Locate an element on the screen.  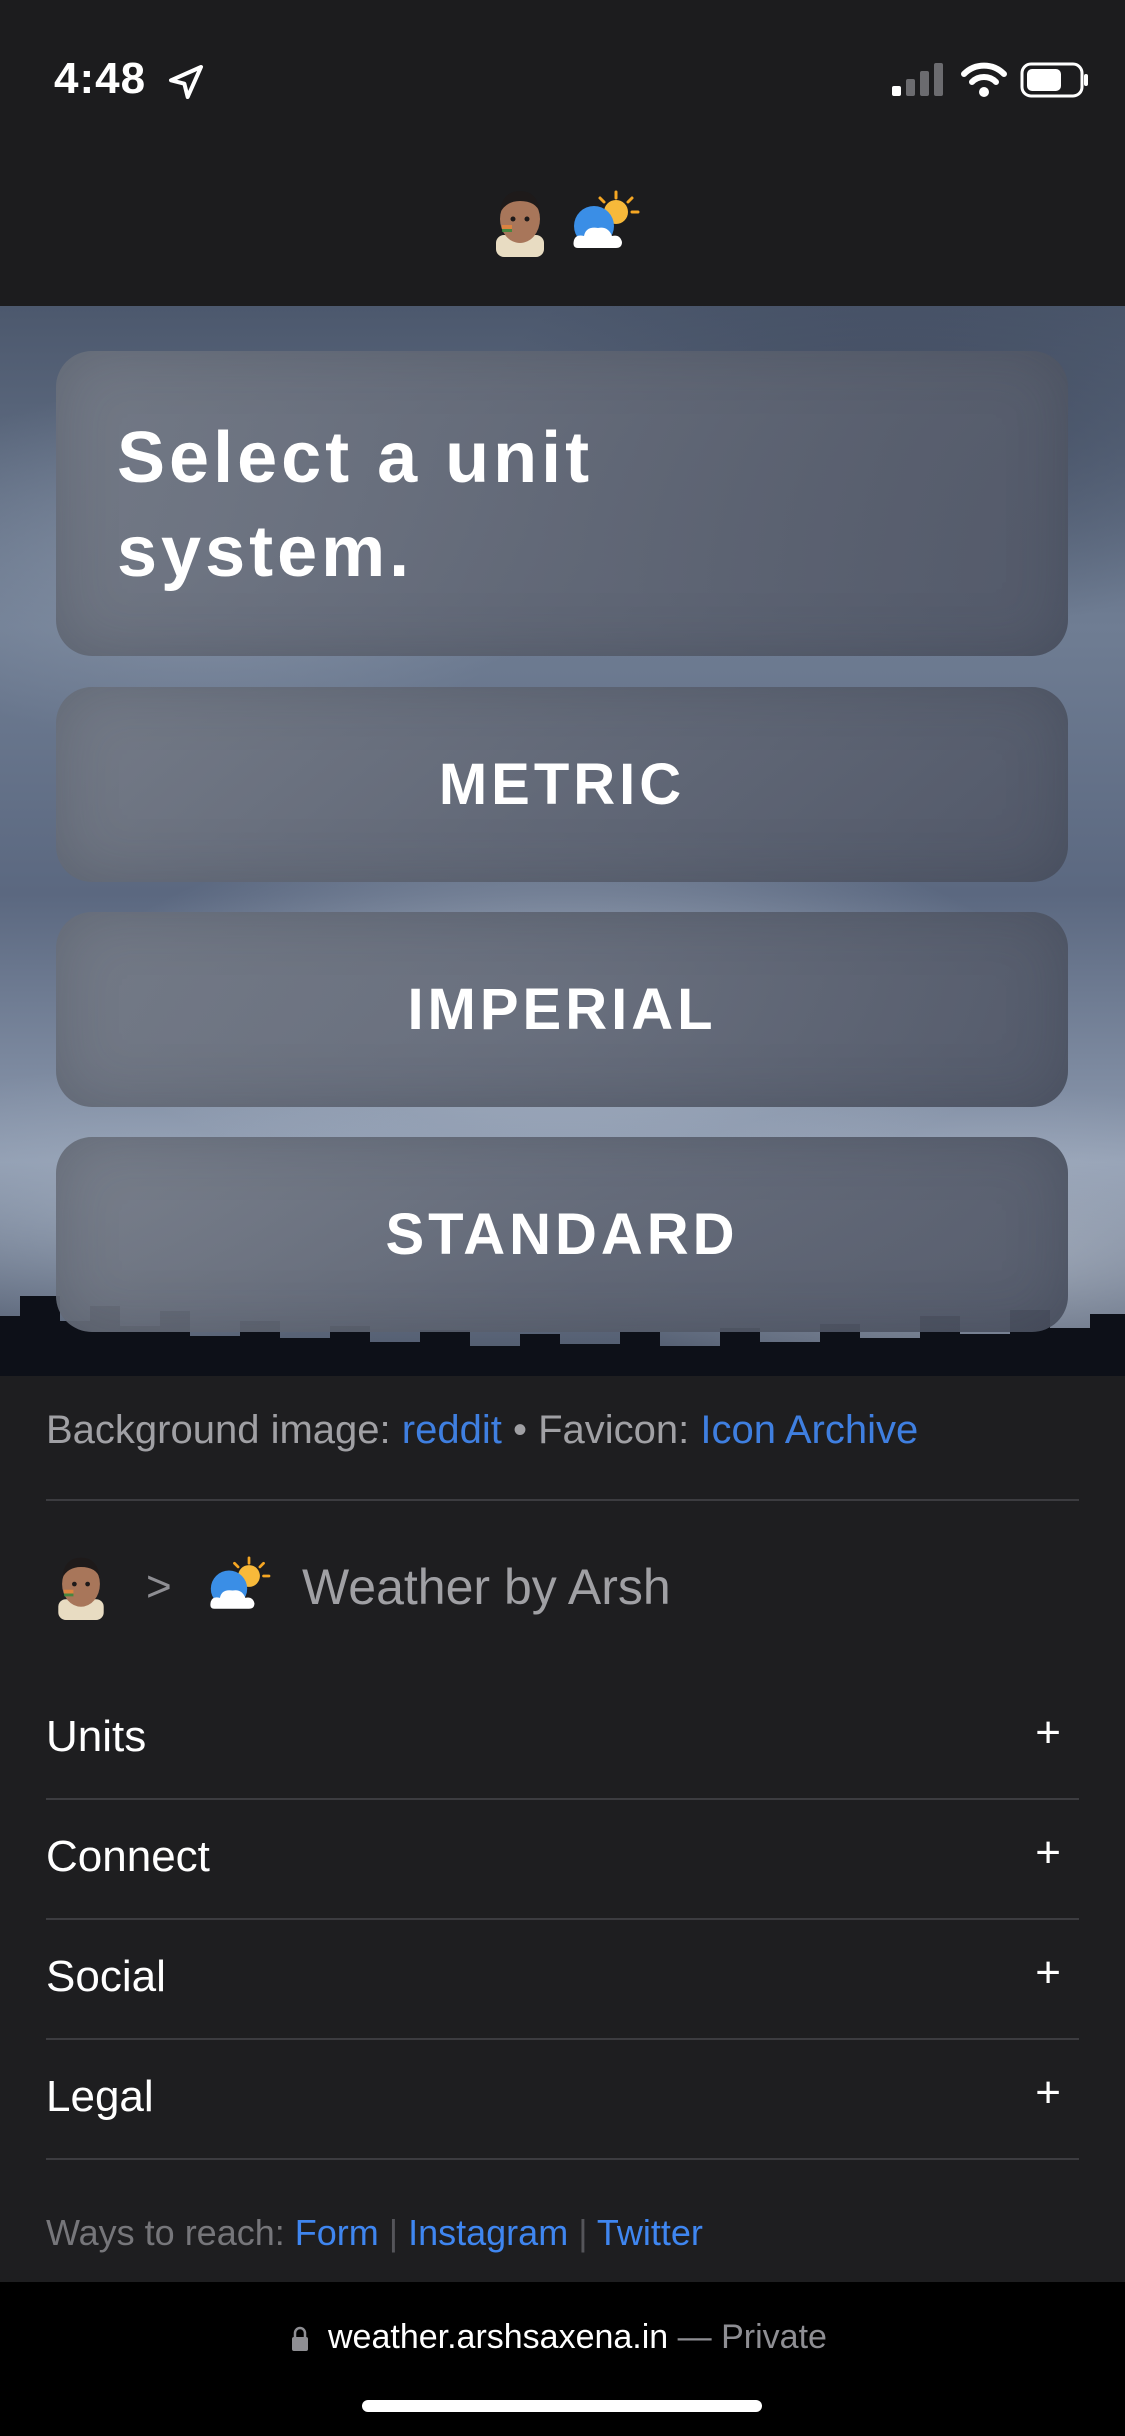
accordion-label: Units is located at coordinates (96, 1736).